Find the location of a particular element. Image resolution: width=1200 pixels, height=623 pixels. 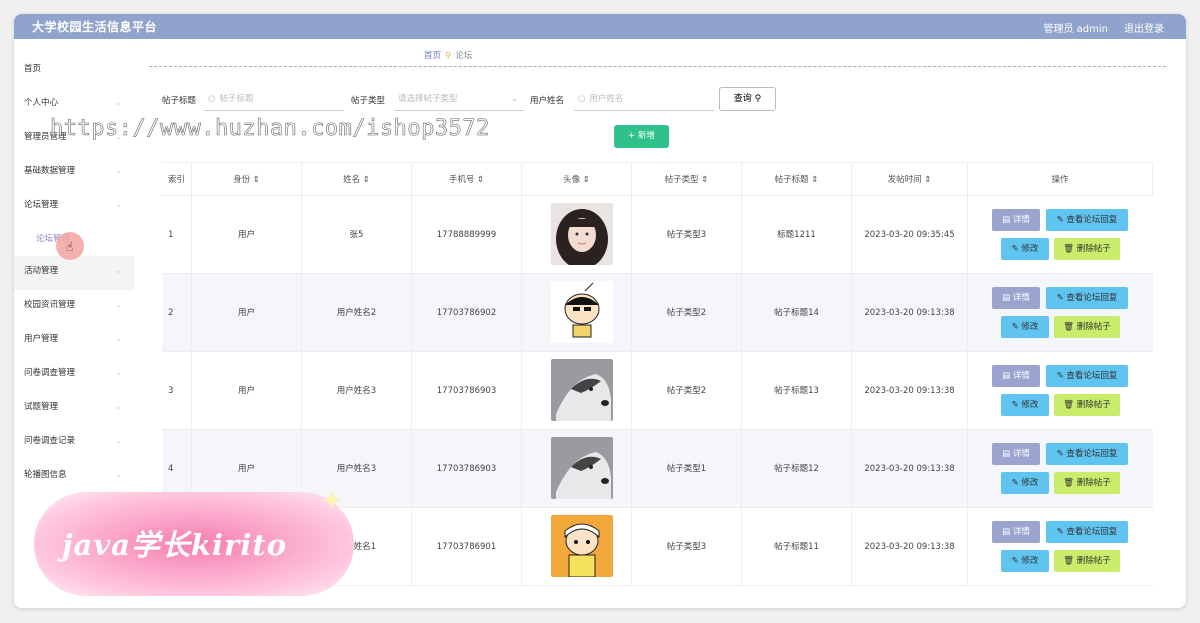

cell-phone: 17703786901 is located at coordinates (467, 547).